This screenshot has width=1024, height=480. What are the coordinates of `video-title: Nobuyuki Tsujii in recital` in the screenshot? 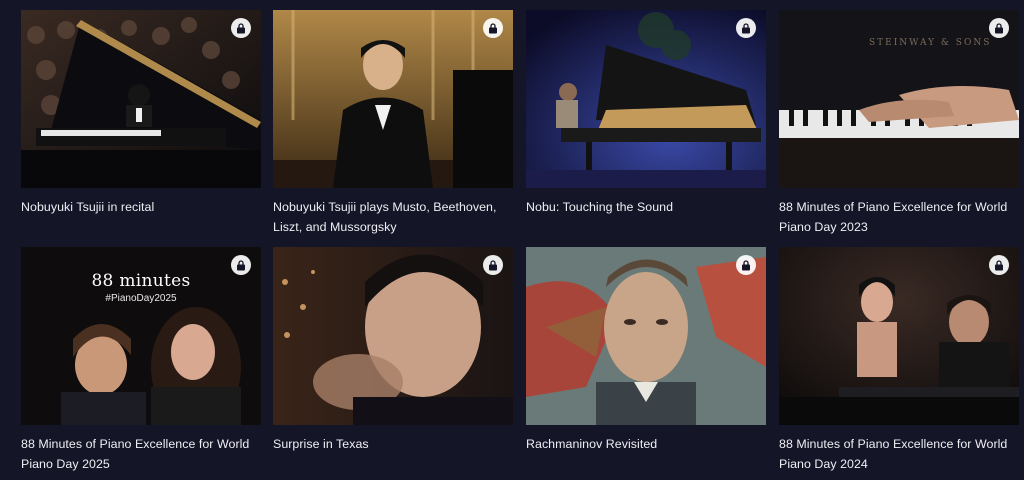 It's located at (141, 207).